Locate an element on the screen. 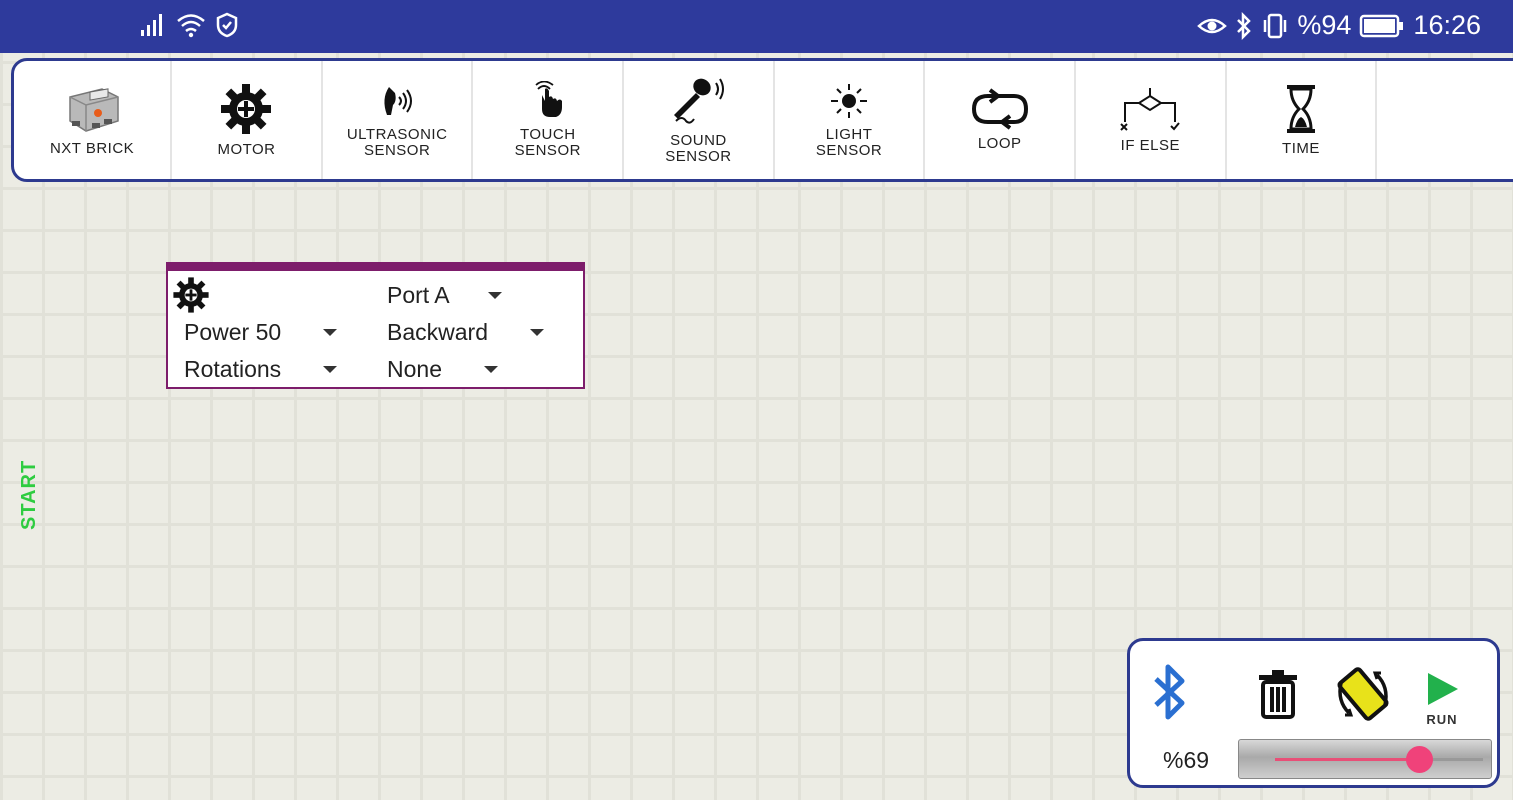  delete-button is located at coordinates (1278, 696).